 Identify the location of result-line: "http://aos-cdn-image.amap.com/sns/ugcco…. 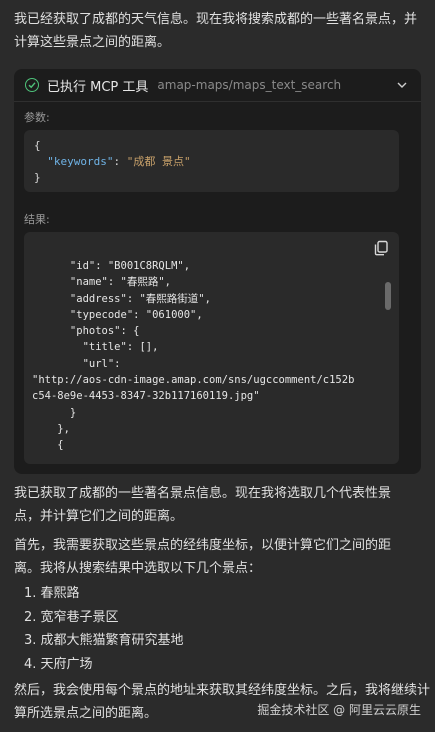
(193, 380).